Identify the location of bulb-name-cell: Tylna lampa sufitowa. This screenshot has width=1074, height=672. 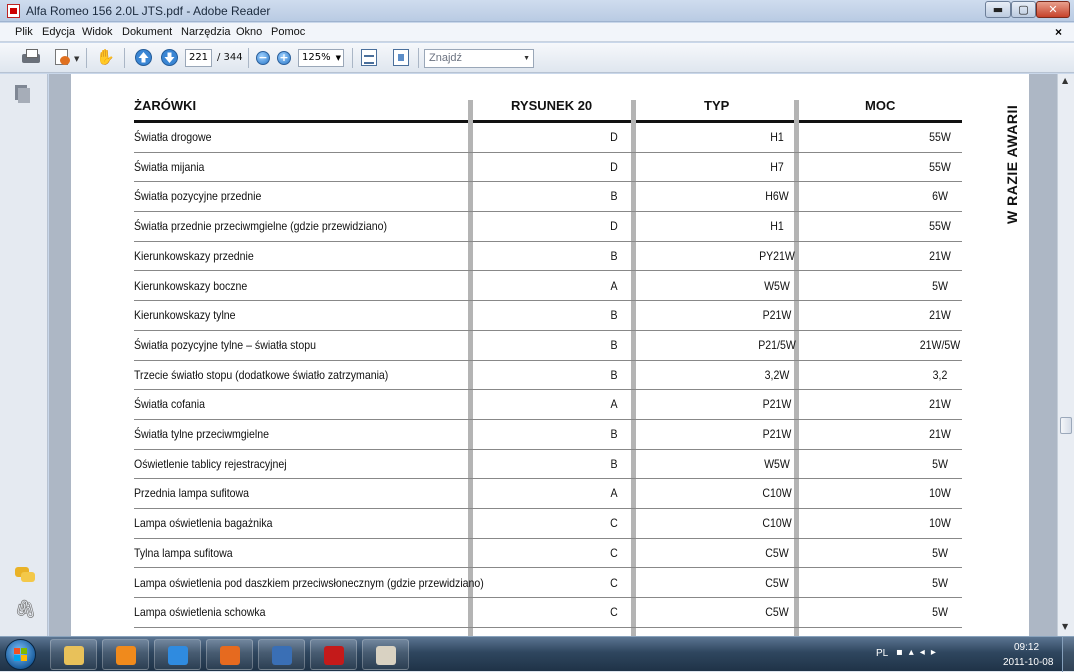
(183, 552).